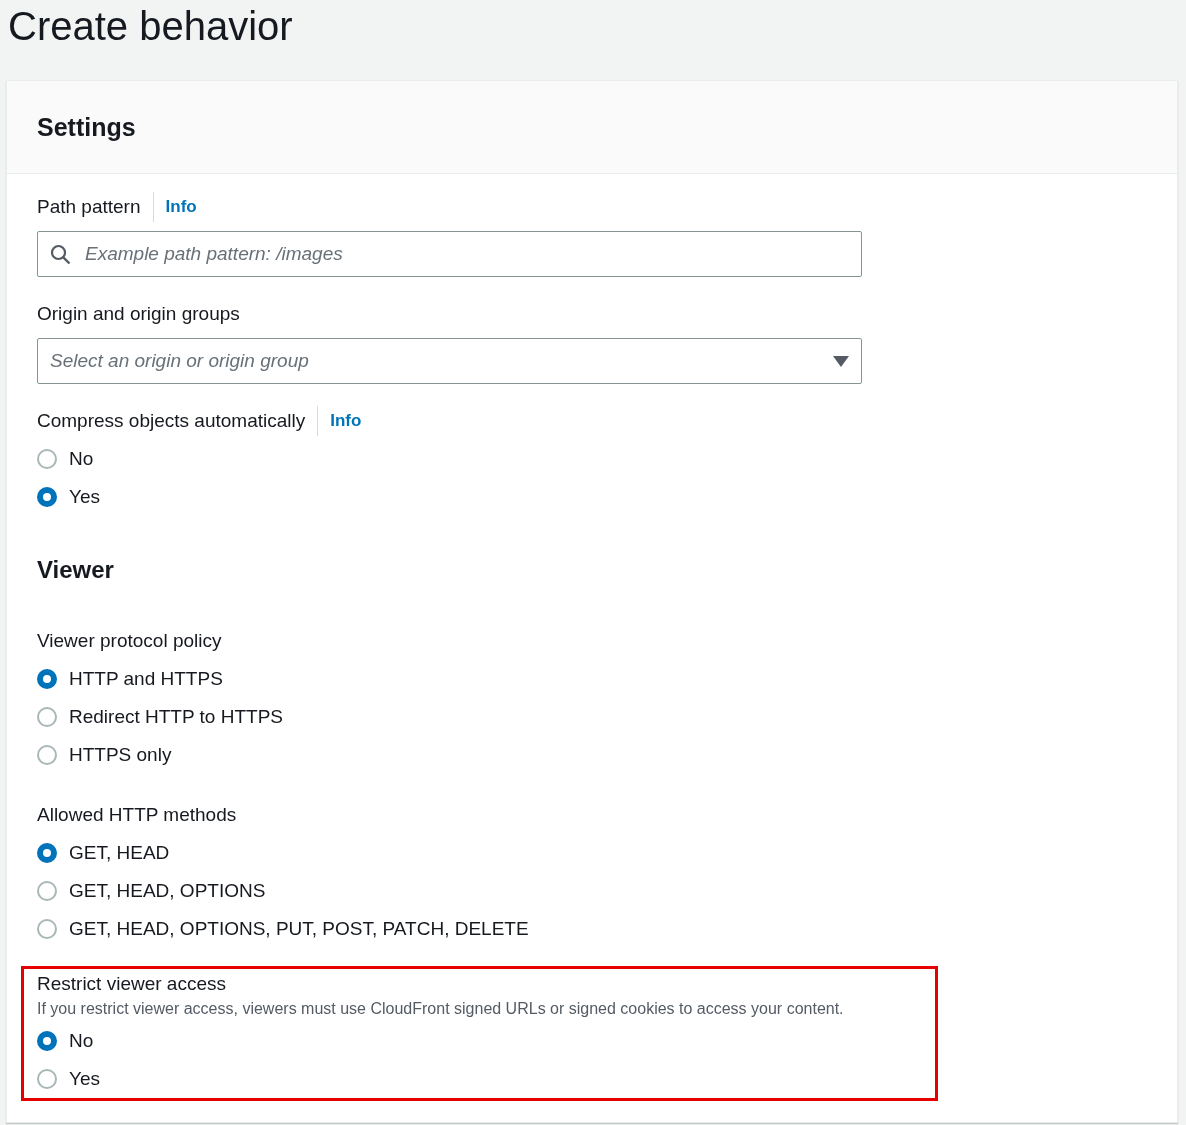  Describe the element at coordinates (299, 929) in the screenshot. I see `radio-label: GET, HEAD, OPTIONS, PUT, POST, PATCH, DELETE` at that location.